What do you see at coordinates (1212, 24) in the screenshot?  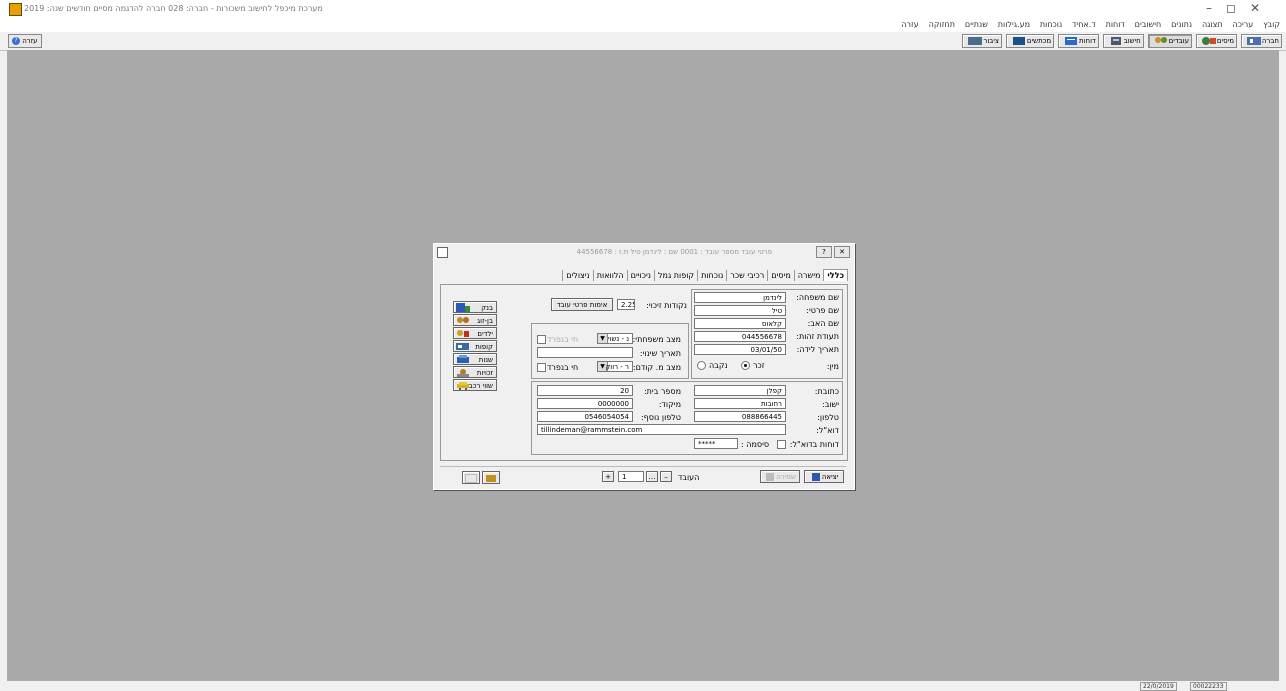 I see `menu-view: תצוגה` at bounding box center [1212, 24].